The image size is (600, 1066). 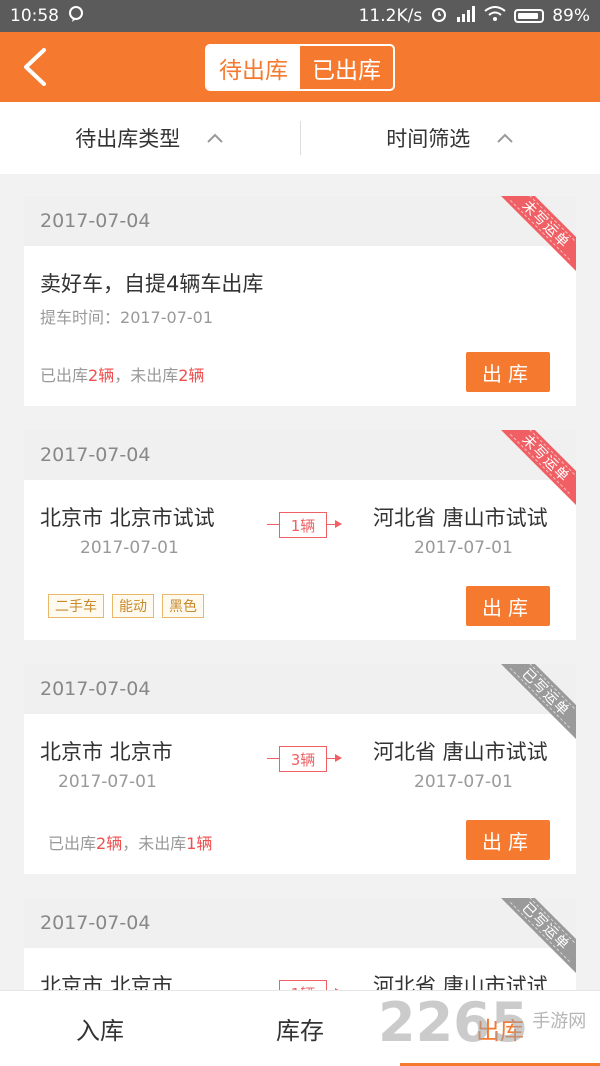 What do you see at coordinates (76, 16) in the screenshot?
I see `message-icon` at bounding box center [76, 16].